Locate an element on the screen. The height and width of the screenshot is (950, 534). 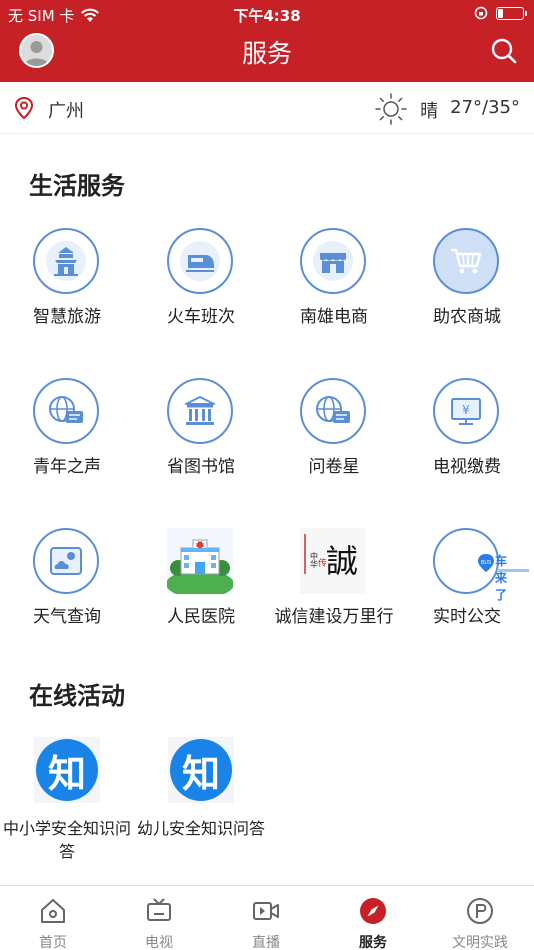
cart-icon is located at coordinates (466, 261).